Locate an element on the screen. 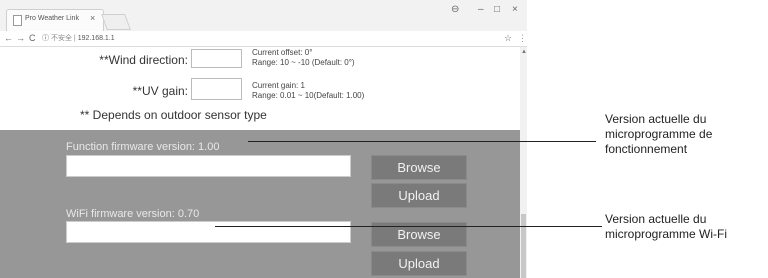 This screenshot has height=278, width=768. function-callout-line-2: microprogramme de is located at coordinates (659, 134).